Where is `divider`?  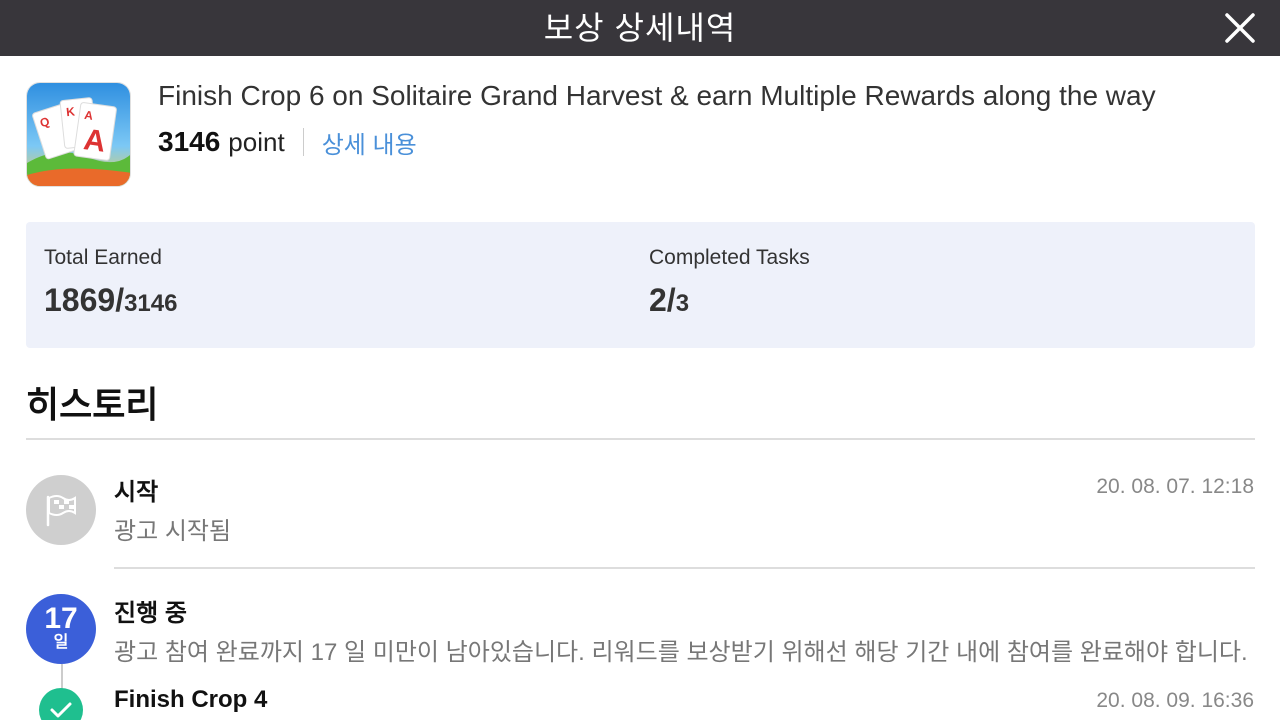
divider is located at coordinates (303, 142).